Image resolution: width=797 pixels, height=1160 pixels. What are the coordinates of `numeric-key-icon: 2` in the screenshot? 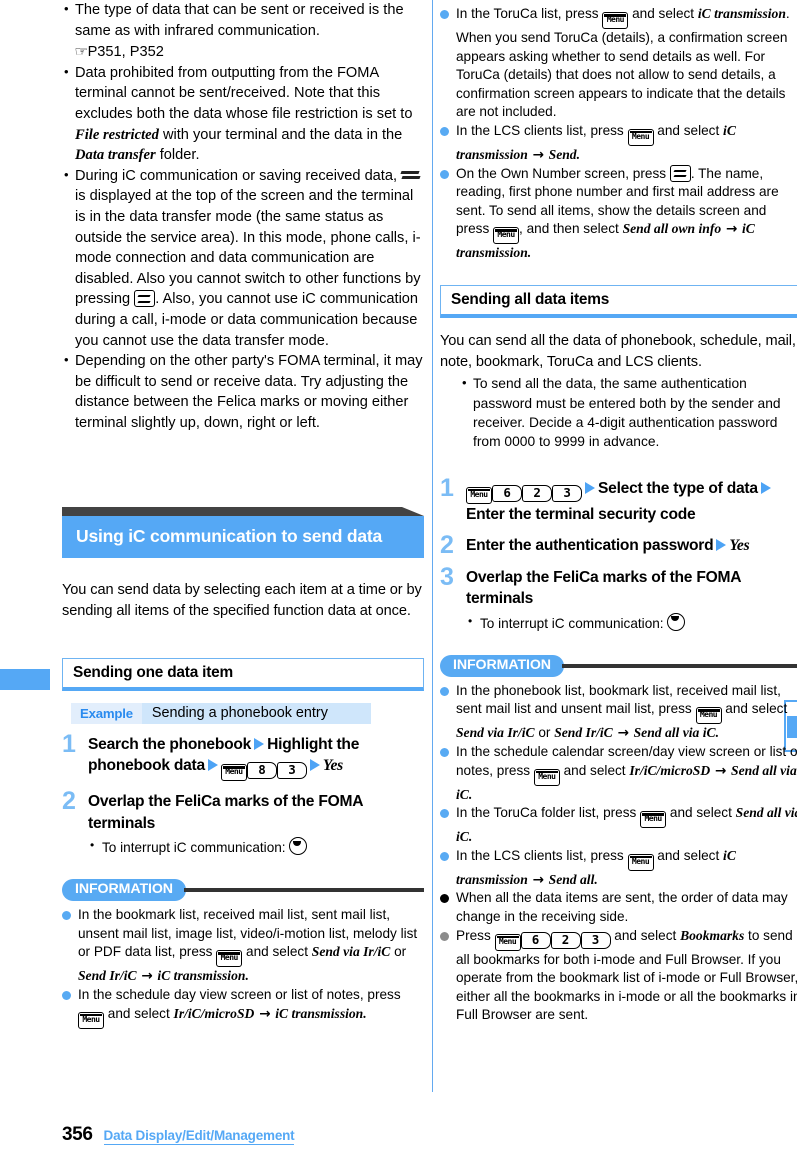 It's located at (537, 493).